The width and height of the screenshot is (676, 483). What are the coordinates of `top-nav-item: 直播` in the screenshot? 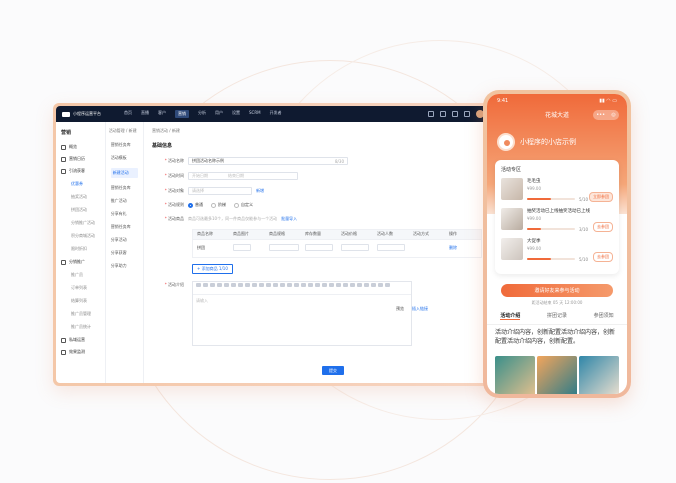 It's located at (145, 114).